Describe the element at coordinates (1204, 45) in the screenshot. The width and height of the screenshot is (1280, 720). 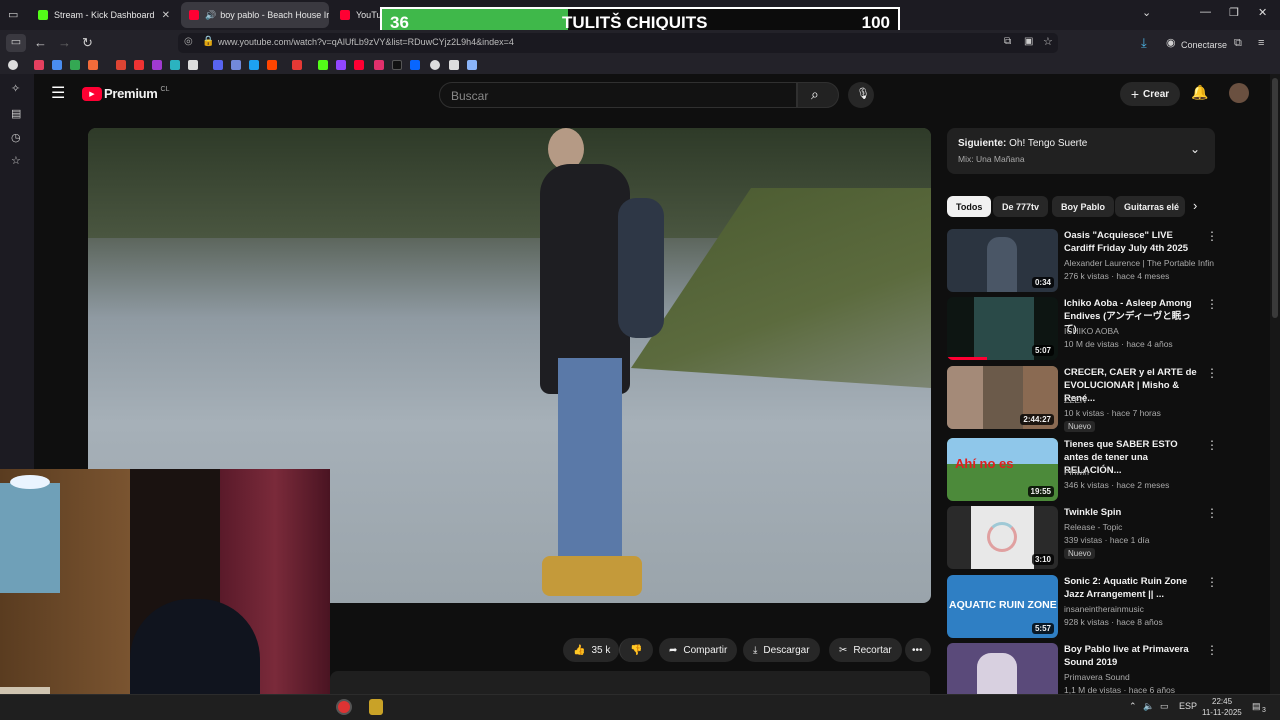
I see `connect-label: Conectarse` at that location.